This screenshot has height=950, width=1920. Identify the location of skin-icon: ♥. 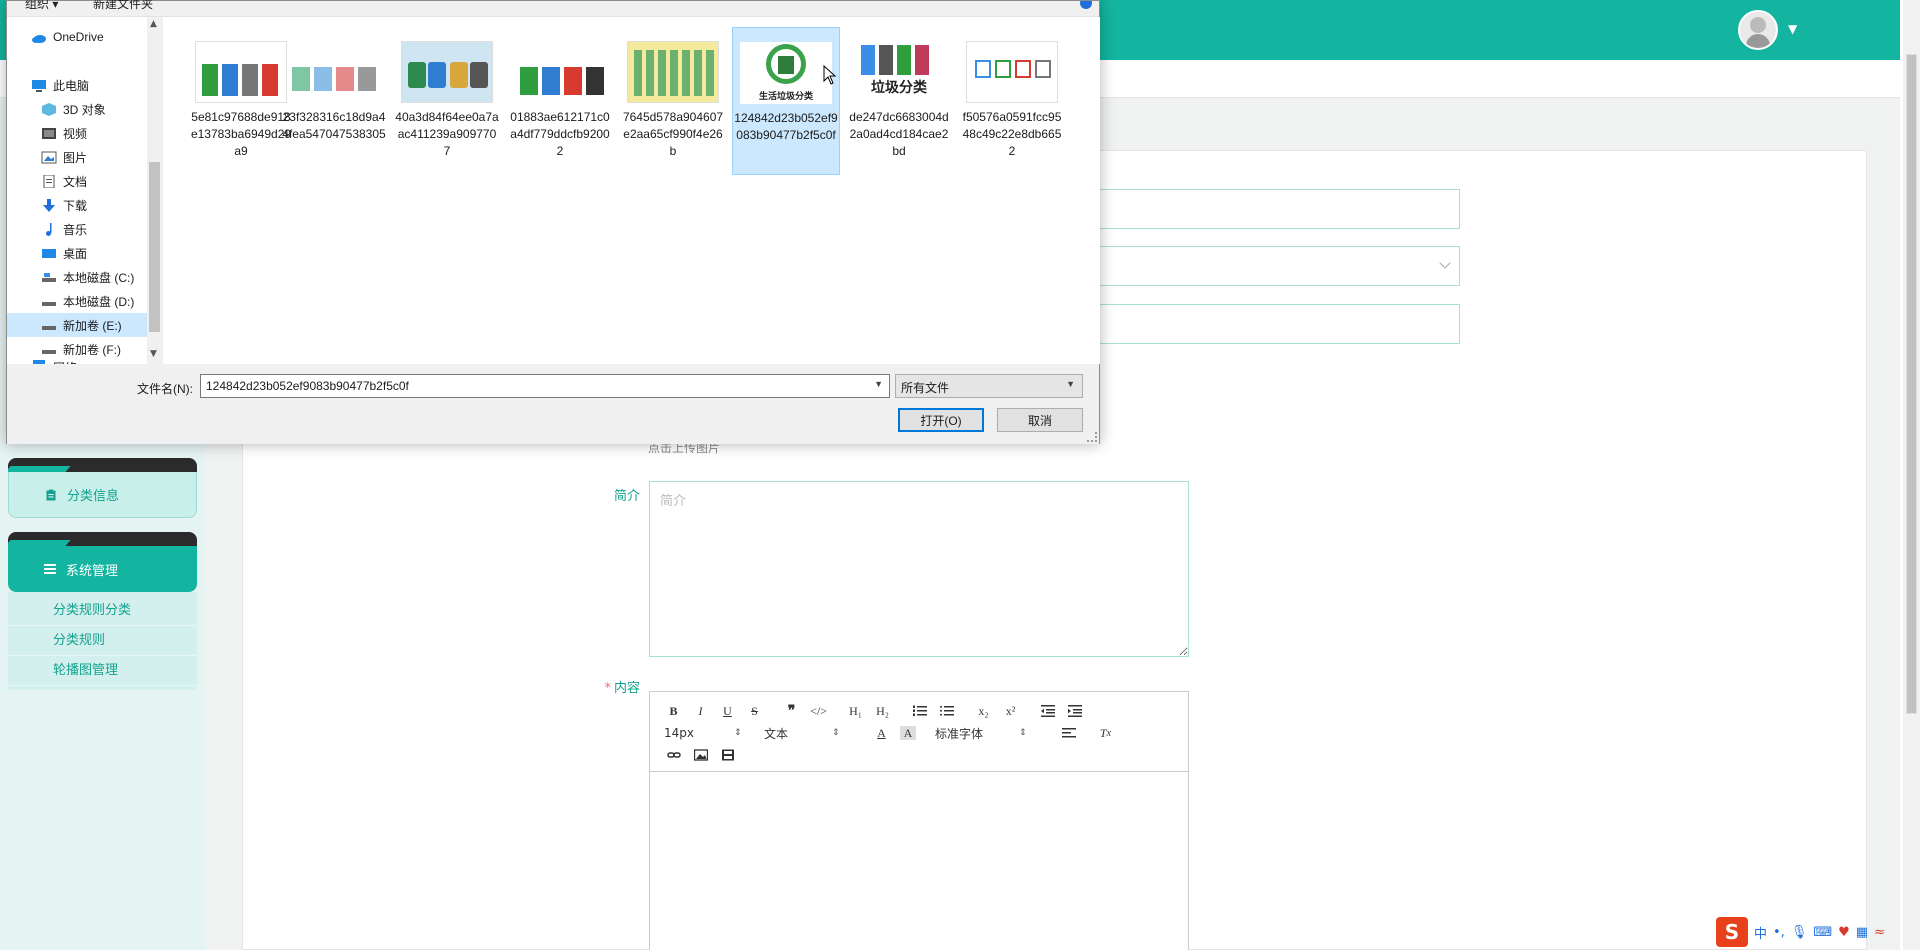
(1844, 932).